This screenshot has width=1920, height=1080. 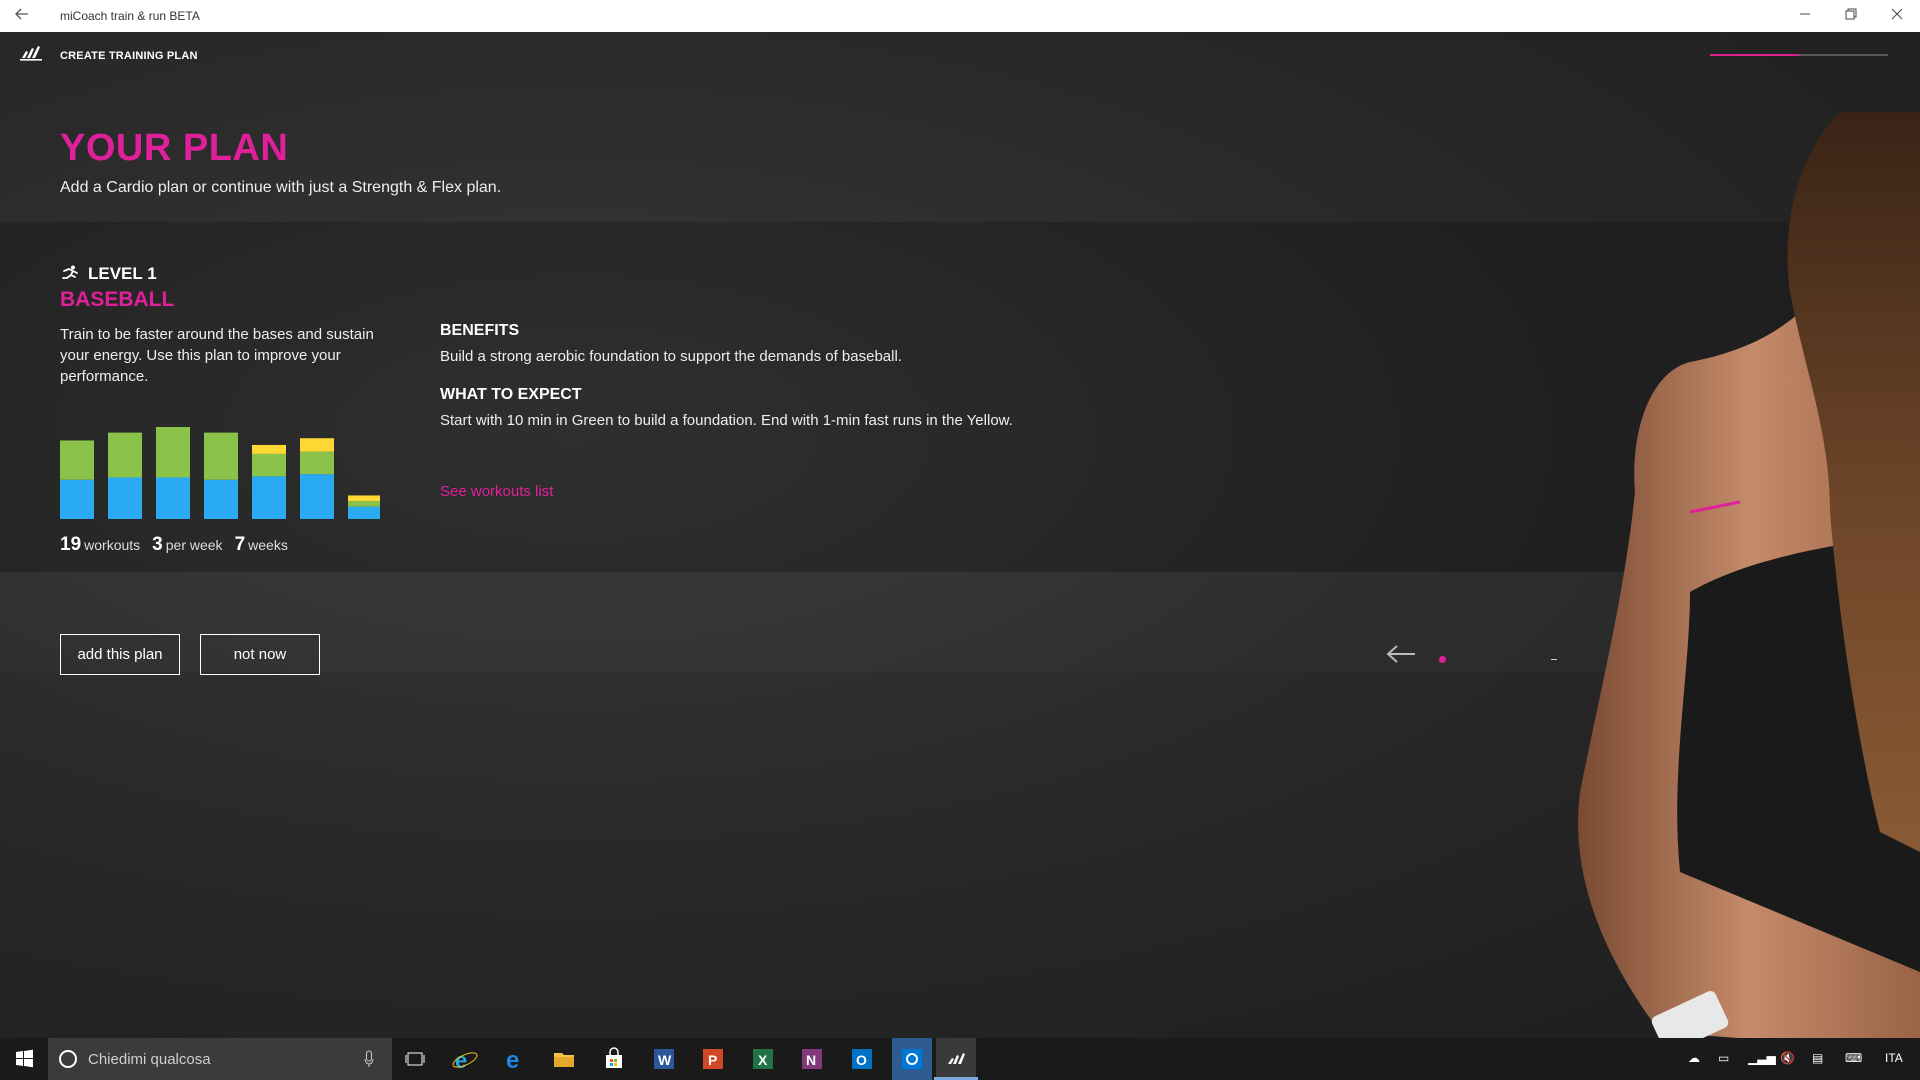 What do you see at coordinates (24, 16) in the screenshot?
I see `back-arrow-icon` at bounding box center [24, 16].